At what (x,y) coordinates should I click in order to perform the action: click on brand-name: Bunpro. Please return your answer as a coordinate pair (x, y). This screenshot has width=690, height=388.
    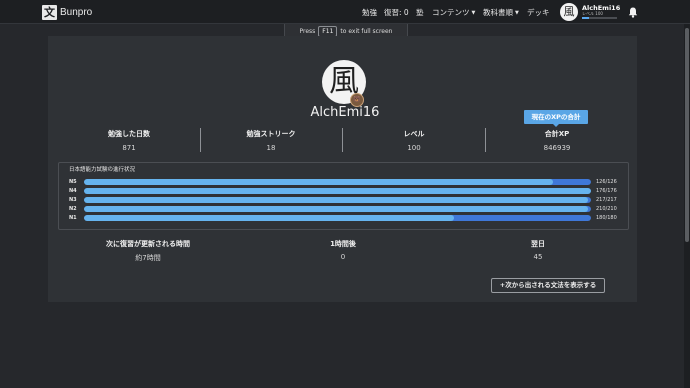
    Looking at the image, I should click on (76, 12).